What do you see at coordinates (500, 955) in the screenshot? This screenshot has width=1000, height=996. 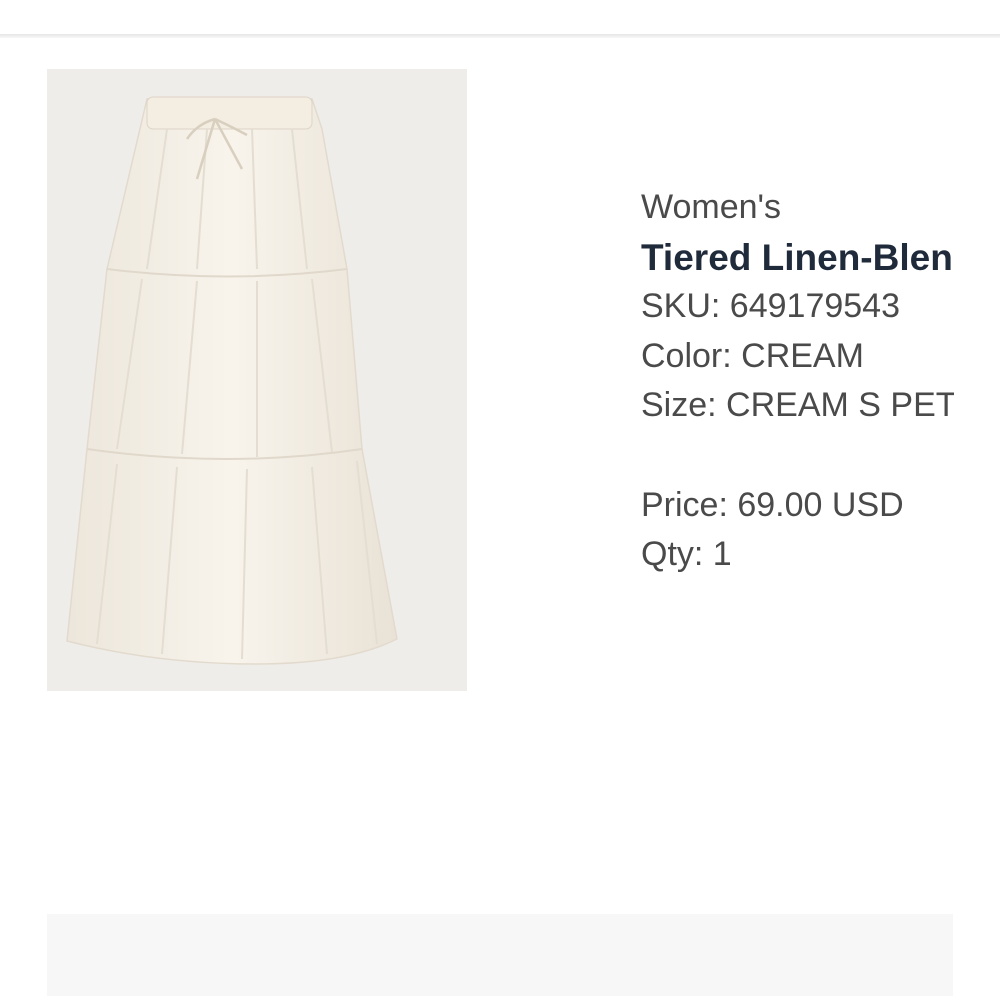 I see `summary-panel` at bounding box center [500, 955].